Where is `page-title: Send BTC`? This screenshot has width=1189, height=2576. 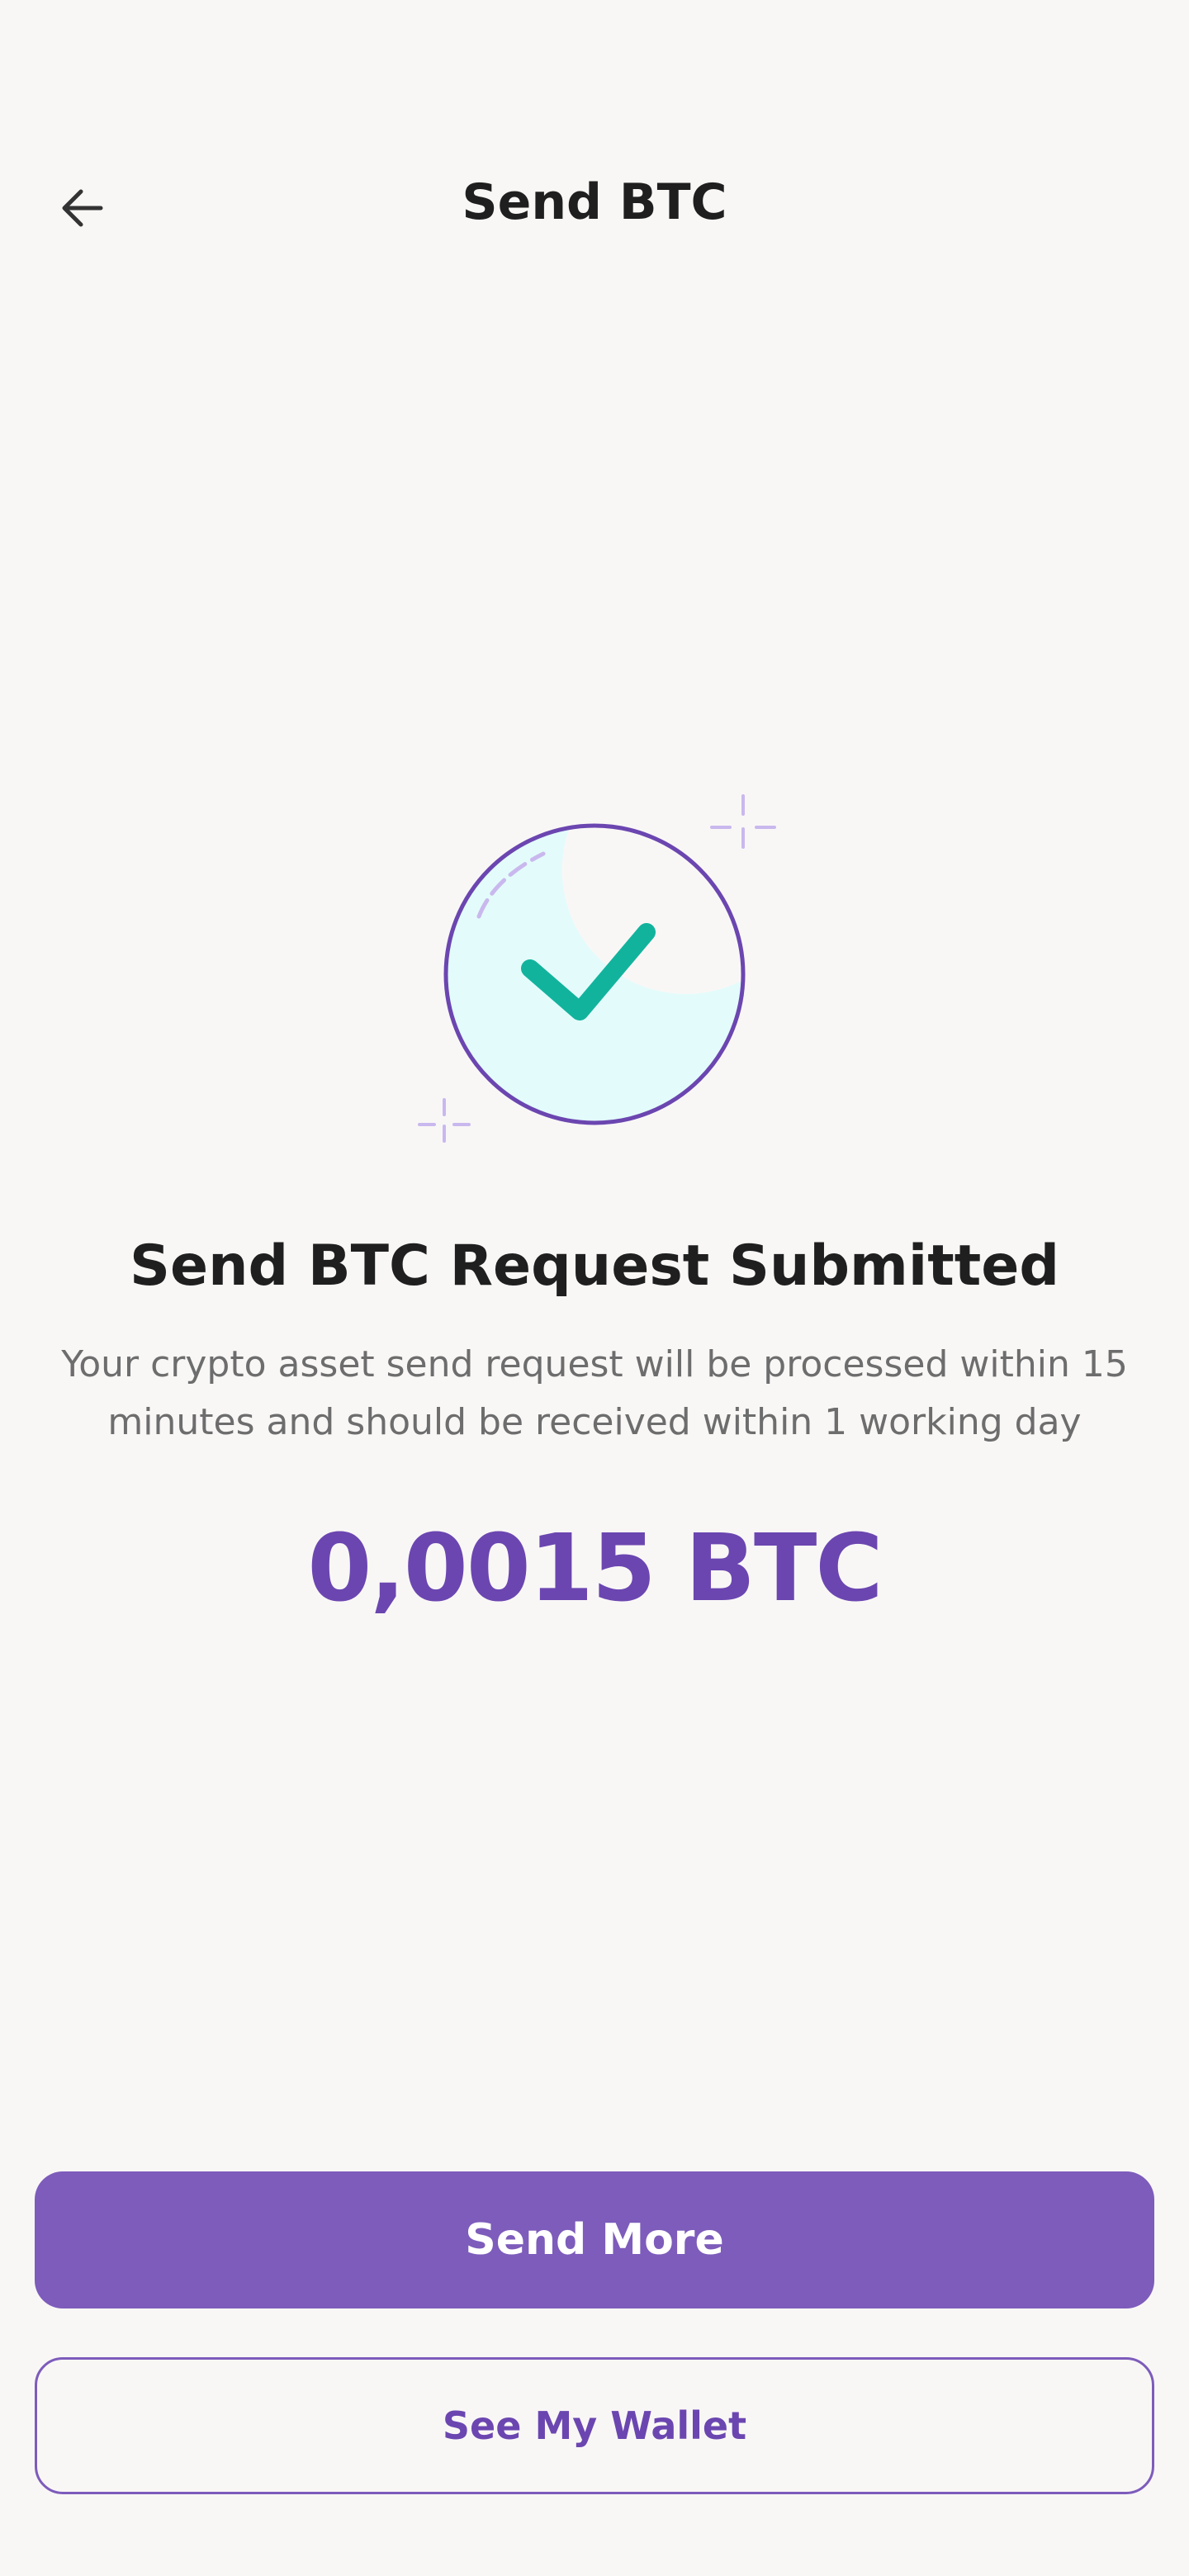
page-title: Send BTC is located at coordinates (594, 202).